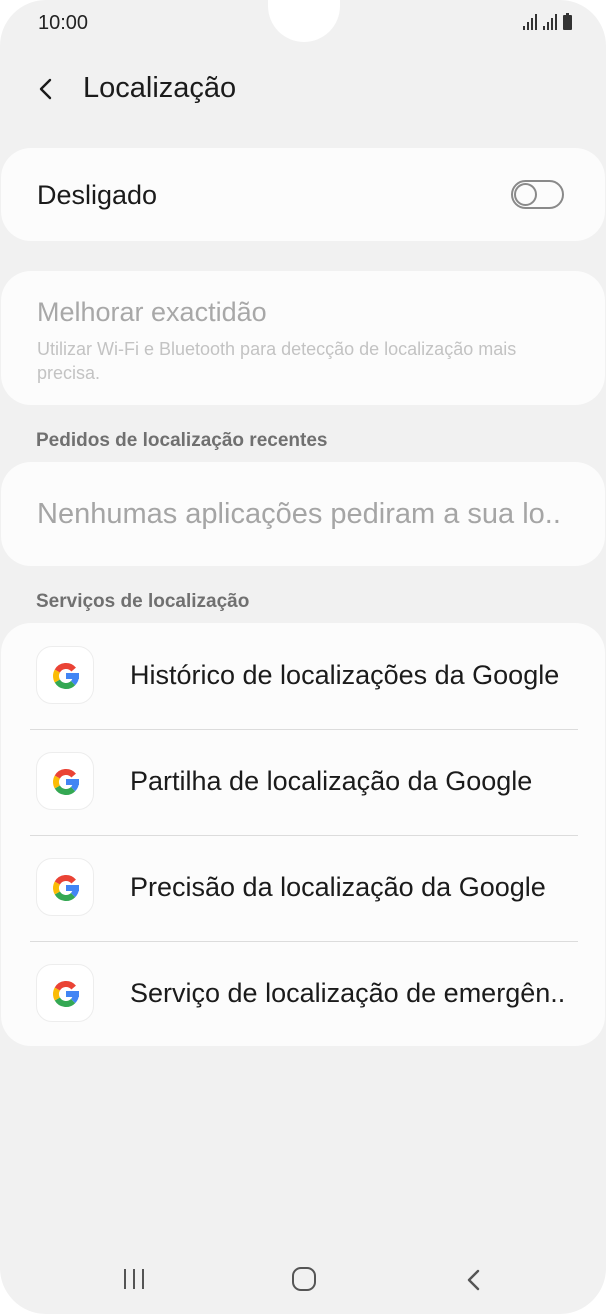 The height and width of the screenshot is (1314, 606). I want to click on navigation-bar, so click(303, 1280).